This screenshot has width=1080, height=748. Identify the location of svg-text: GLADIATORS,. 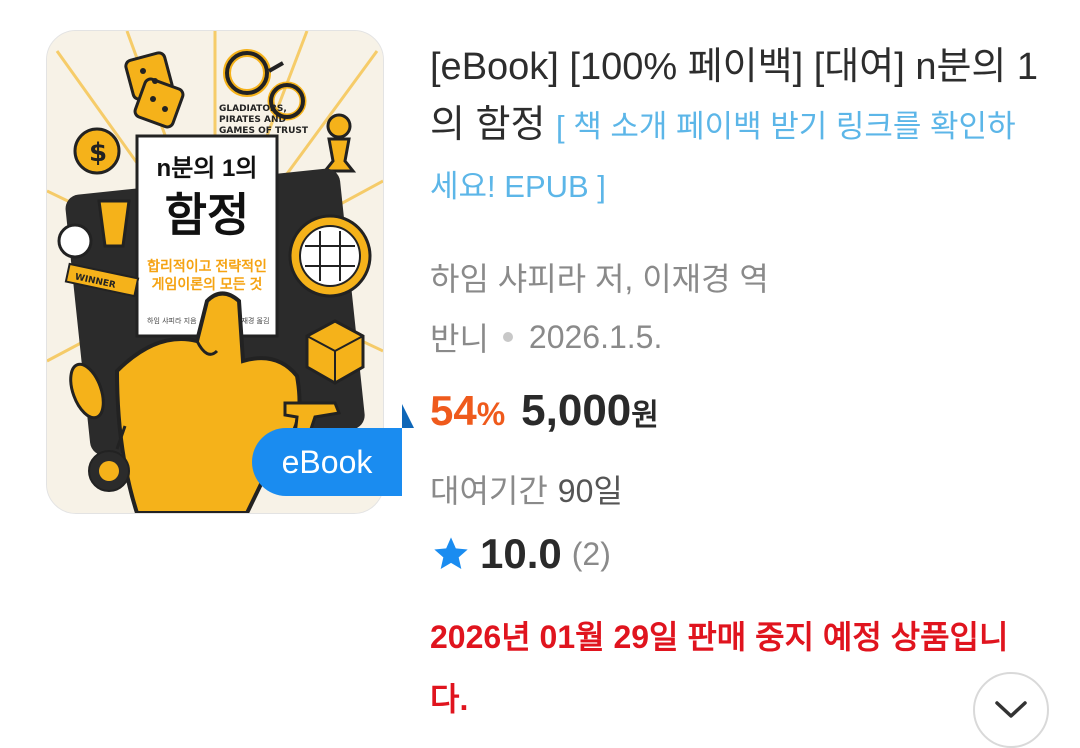
(253, 109).